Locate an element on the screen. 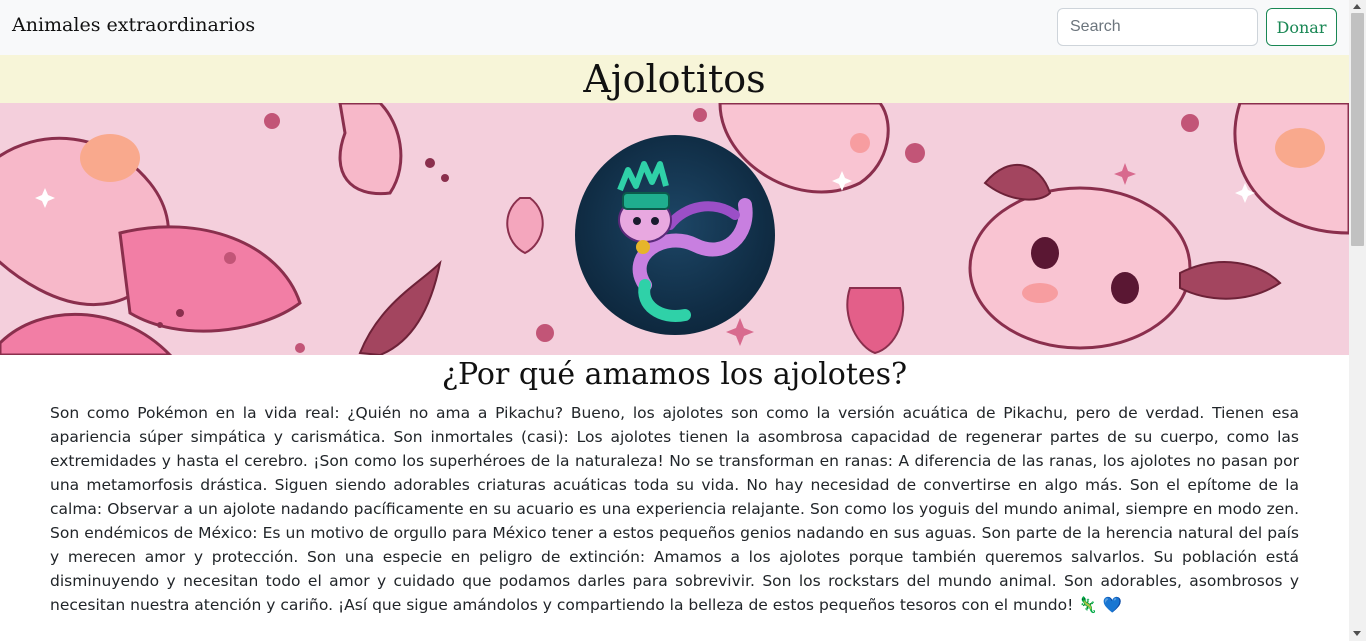  section-heading: ¿Por qué amamos los ajolotes? is located at coordinates (674, 374).